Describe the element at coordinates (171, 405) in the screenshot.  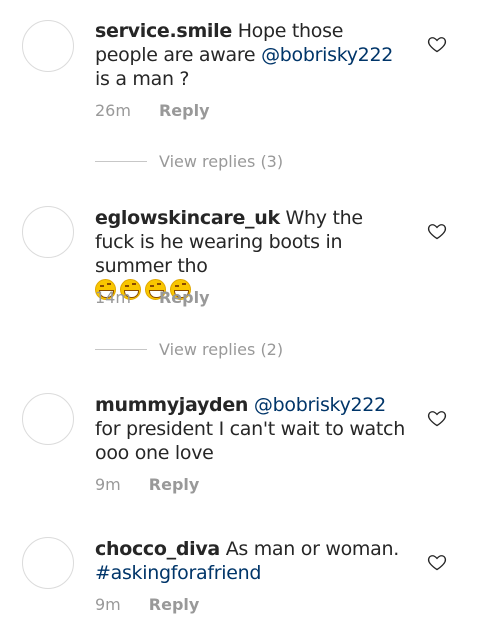
I see `comment-username: mummyjayden` at that location.